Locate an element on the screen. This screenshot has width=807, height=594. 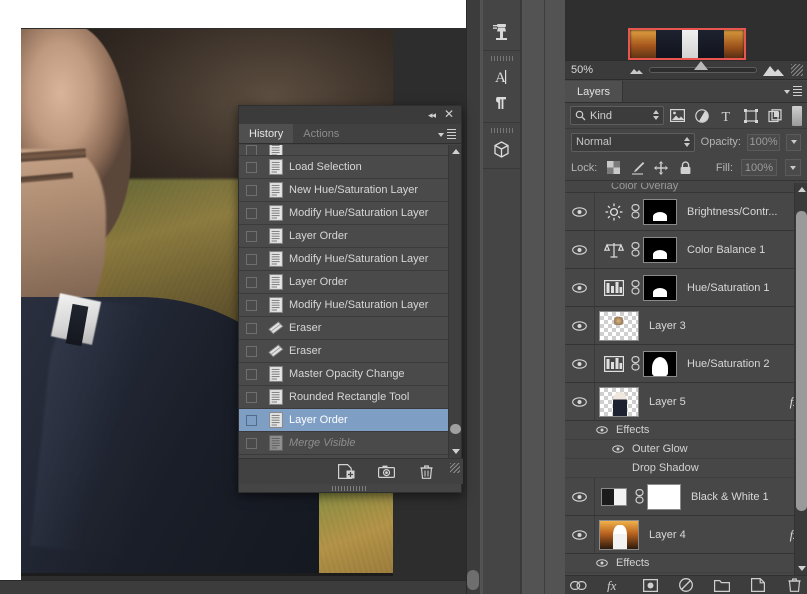
paragraph-tool-button is located at coordinates (502, 103).